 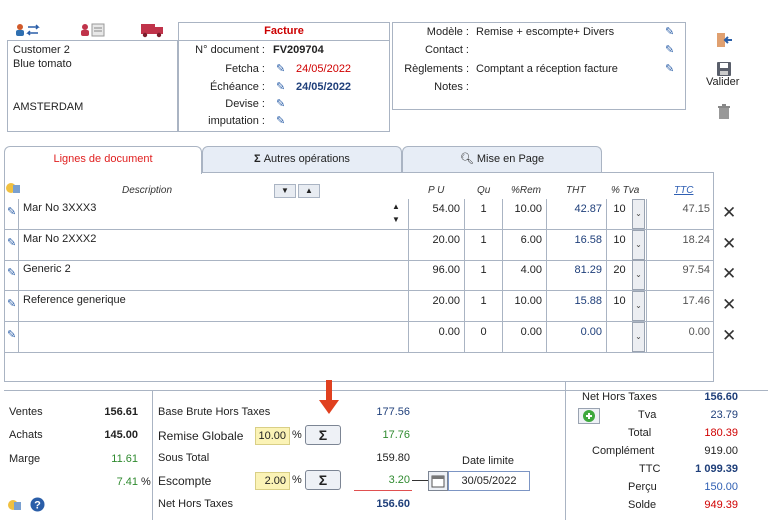 I want to click on cell-tht: 15.88, so click(x=576, y=306).